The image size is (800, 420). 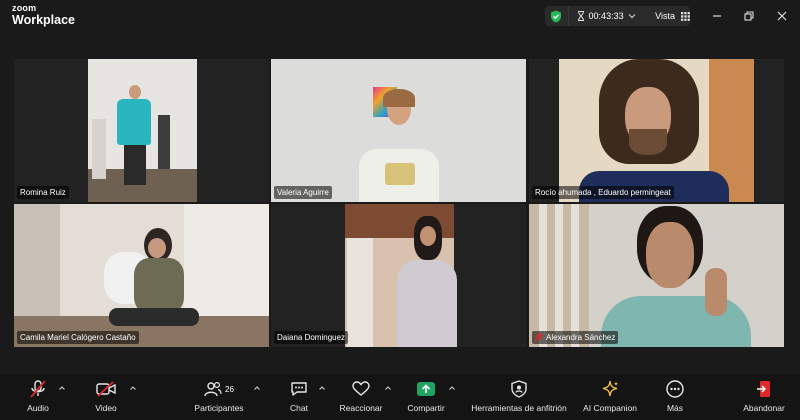 I want to click on restore-icon, so click(x=749, y=16).